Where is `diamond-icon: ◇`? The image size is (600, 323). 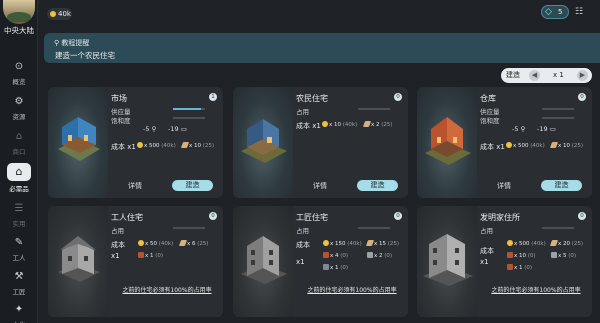 diamond-icon: ◇ is located at coordinates (548, 12).